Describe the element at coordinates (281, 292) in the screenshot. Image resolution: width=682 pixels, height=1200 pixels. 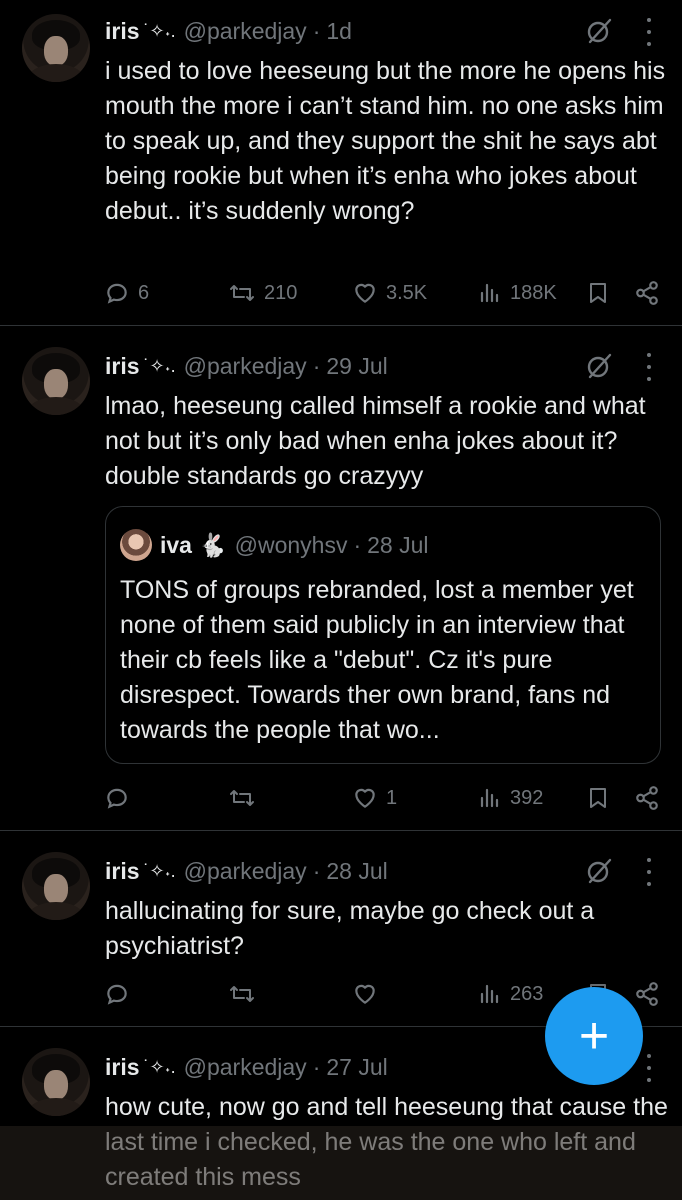
I see `repost-count: 210` at that location.